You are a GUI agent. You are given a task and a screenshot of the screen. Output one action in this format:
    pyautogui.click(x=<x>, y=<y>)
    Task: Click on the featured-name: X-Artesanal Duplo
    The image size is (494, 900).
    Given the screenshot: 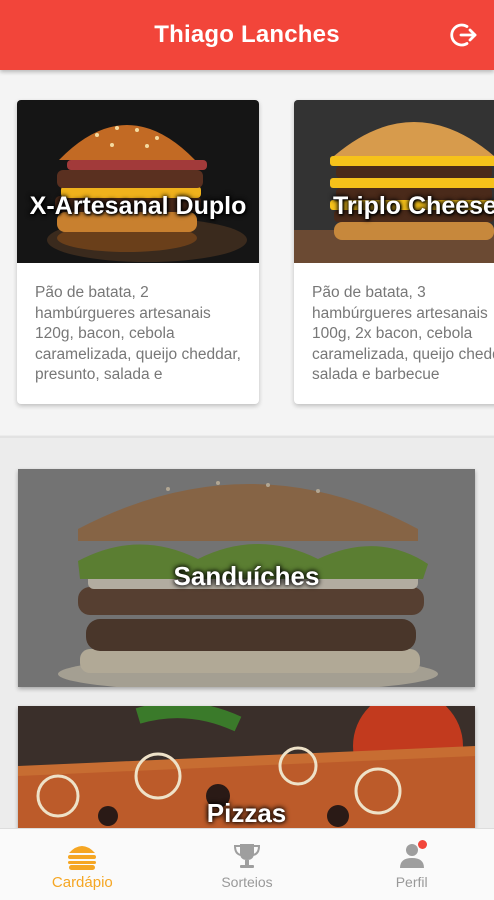 What is the action you would take?
    pyautogui.click(x=138, y=206)
    